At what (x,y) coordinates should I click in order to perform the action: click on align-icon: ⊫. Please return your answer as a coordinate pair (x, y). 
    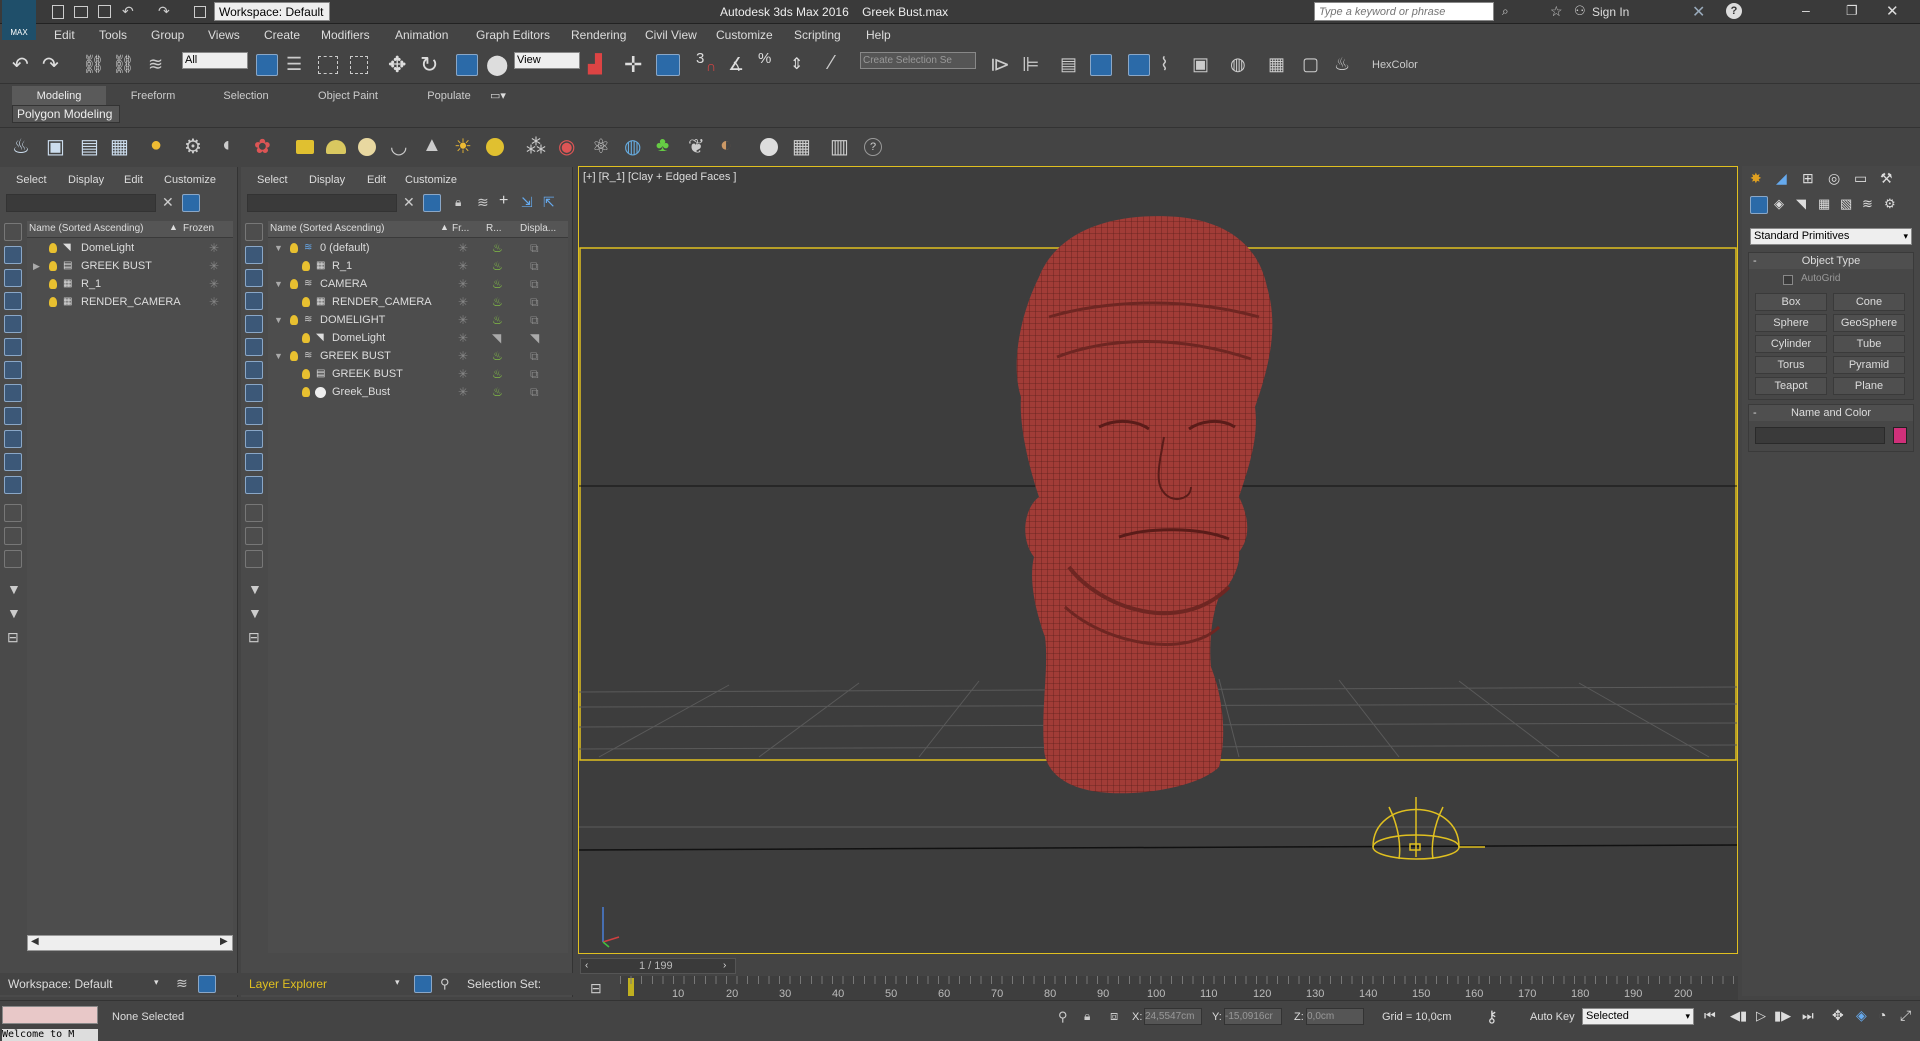
    Looking at the image, I should click on (1030, 64).